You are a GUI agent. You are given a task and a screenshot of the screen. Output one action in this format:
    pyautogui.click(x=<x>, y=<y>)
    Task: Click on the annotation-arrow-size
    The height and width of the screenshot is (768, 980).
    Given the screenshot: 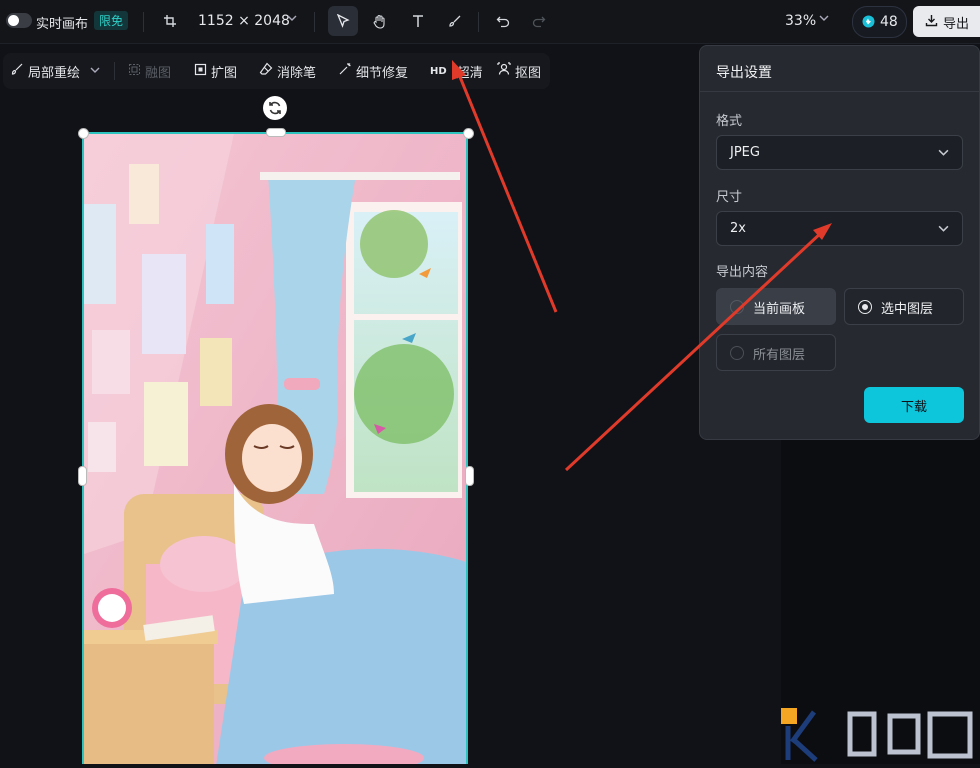 What is the action you would take?
    pyautogui.click(x=694, y=351)
    